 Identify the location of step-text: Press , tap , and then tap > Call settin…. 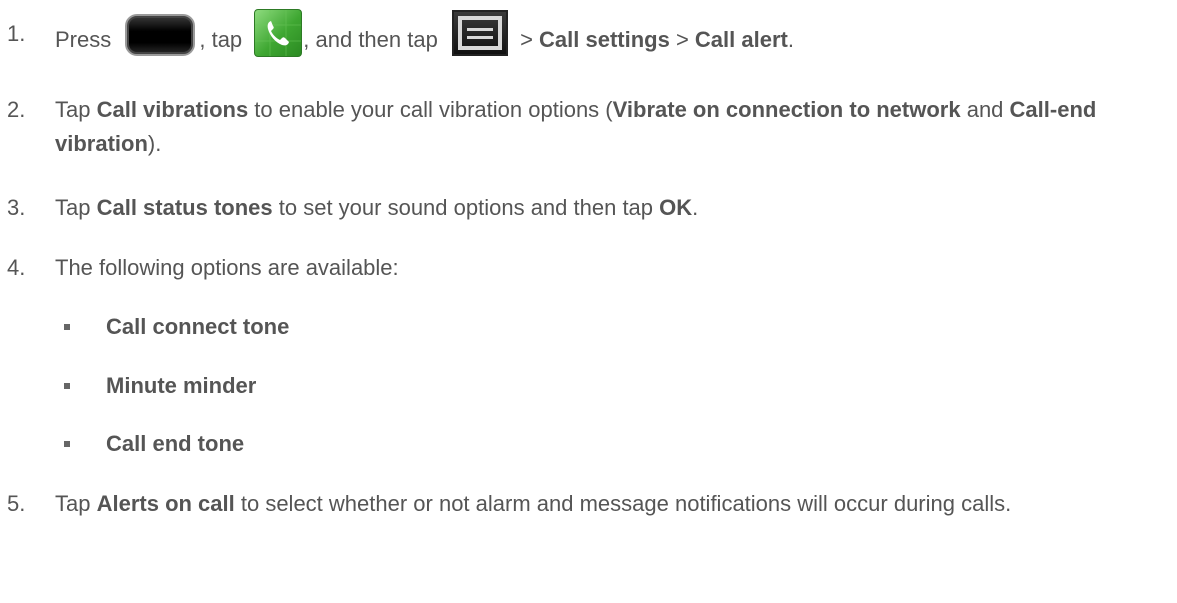
(610, 37).